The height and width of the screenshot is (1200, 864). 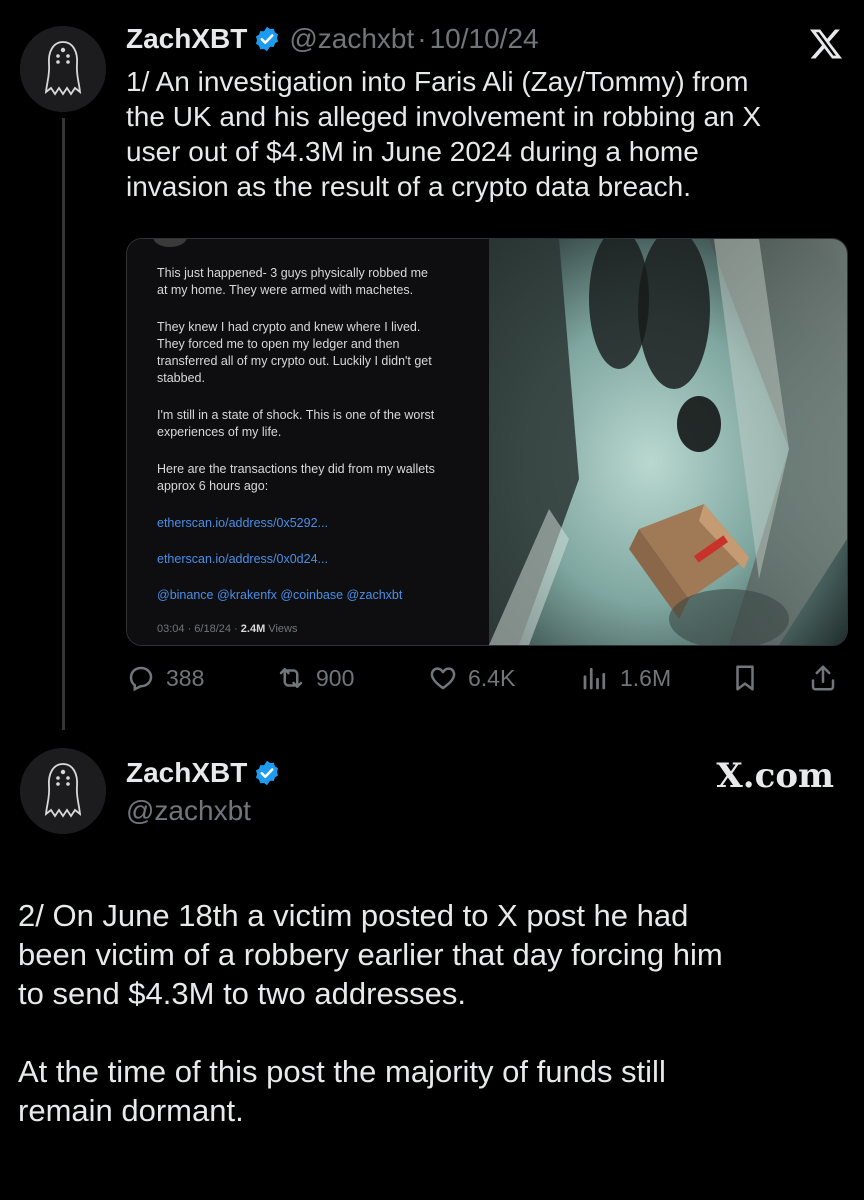 What do you see at coordinates (492, 677) in the screenshot?
I see `like-count: 6.4K` at bounding box center [492, 677].